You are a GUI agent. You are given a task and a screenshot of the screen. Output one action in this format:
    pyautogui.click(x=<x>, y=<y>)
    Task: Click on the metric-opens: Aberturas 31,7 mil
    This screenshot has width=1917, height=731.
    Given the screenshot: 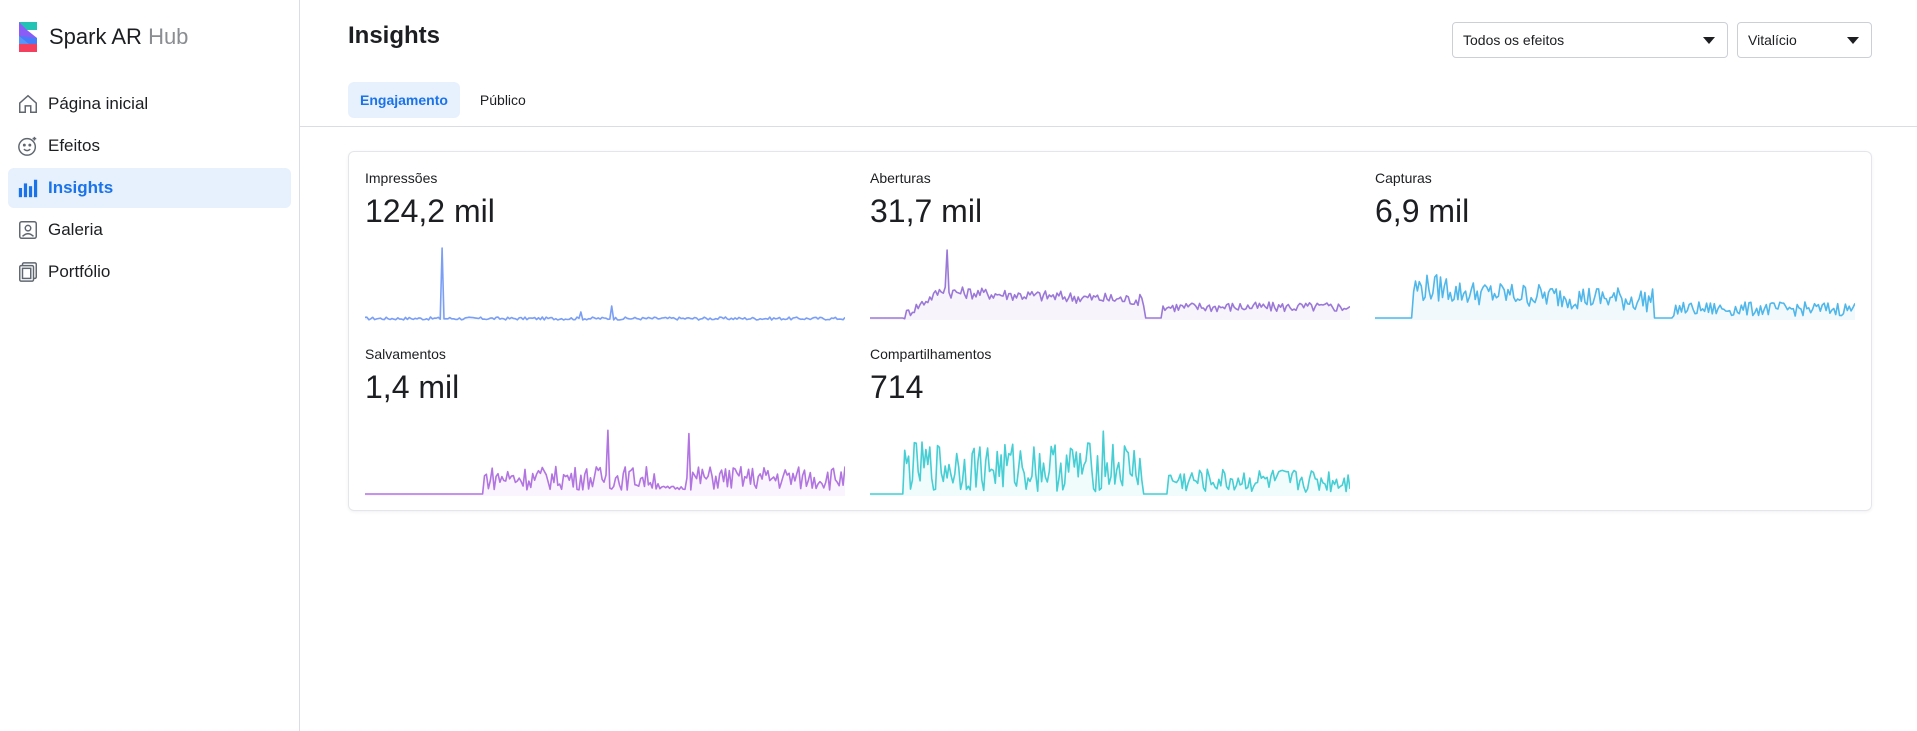 What is the action you would take?
    pyautogui.click(x=1110, y=250)
    